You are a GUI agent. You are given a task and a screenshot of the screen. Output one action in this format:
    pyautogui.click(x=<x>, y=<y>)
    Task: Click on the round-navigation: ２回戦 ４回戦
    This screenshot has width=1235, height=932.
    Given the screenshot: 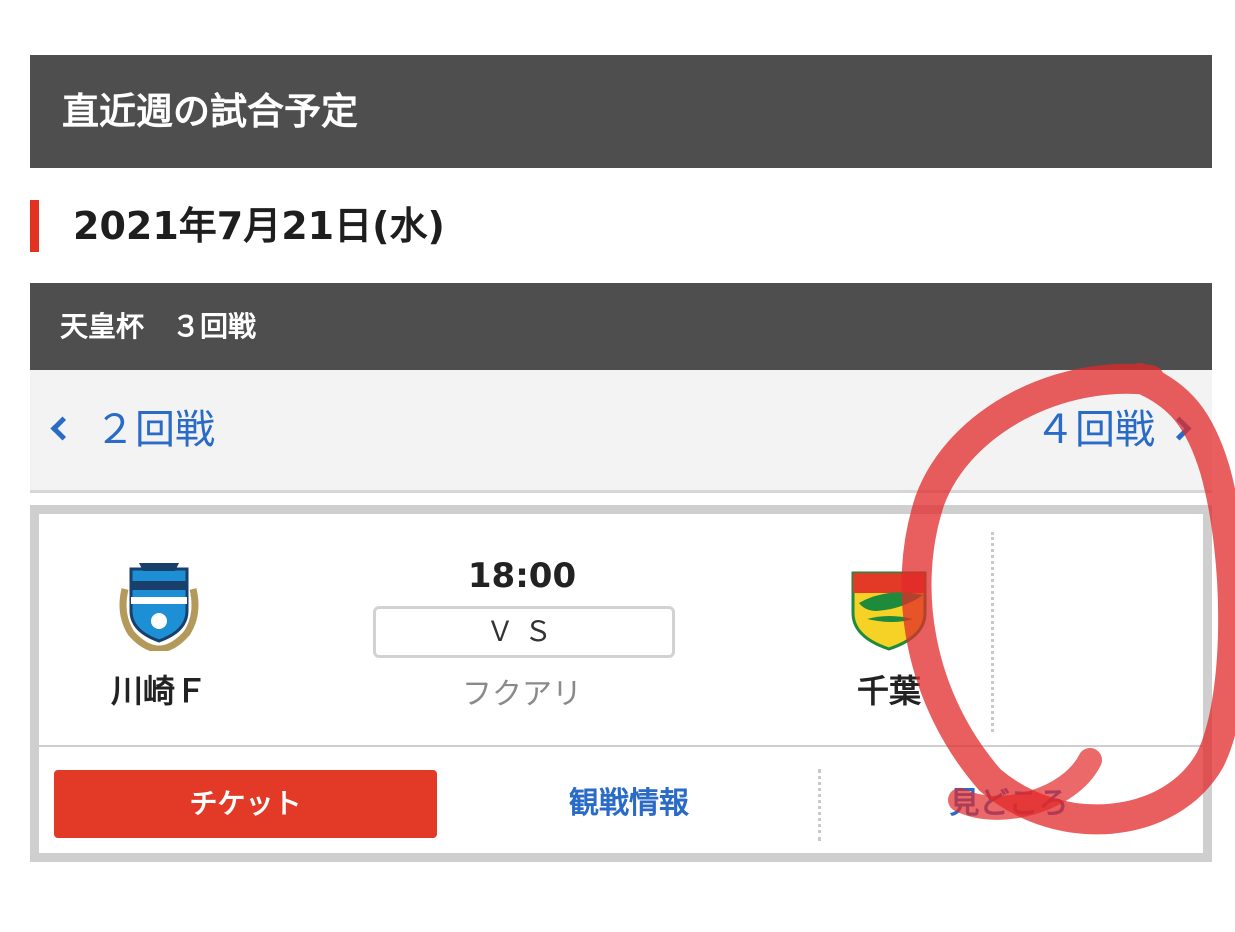 What is the action you would take?
    pyautogui.click(x=621, y=431)
    